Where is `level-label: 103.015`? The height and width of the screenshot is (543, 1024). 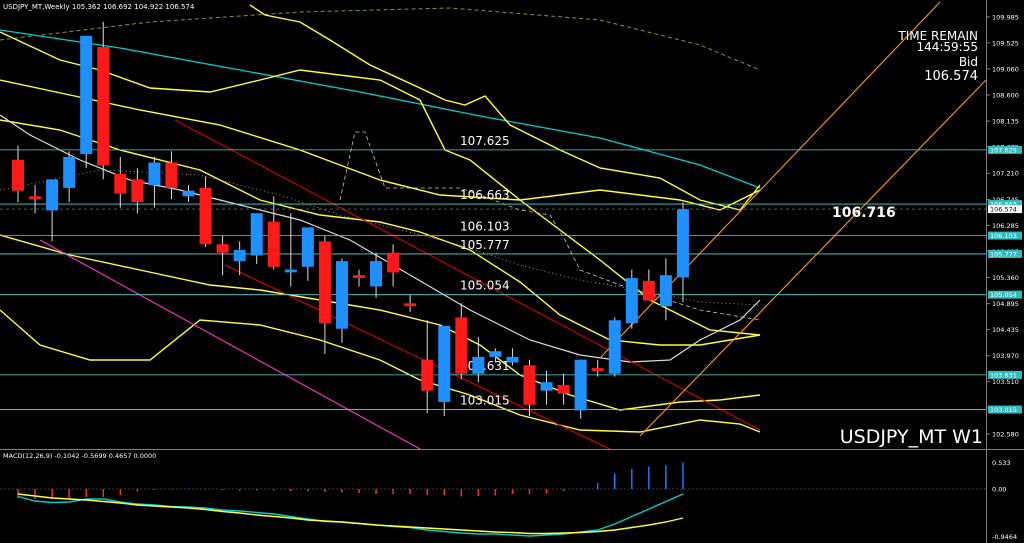
level-label: 103.015 is located at coordinates (485, 401).